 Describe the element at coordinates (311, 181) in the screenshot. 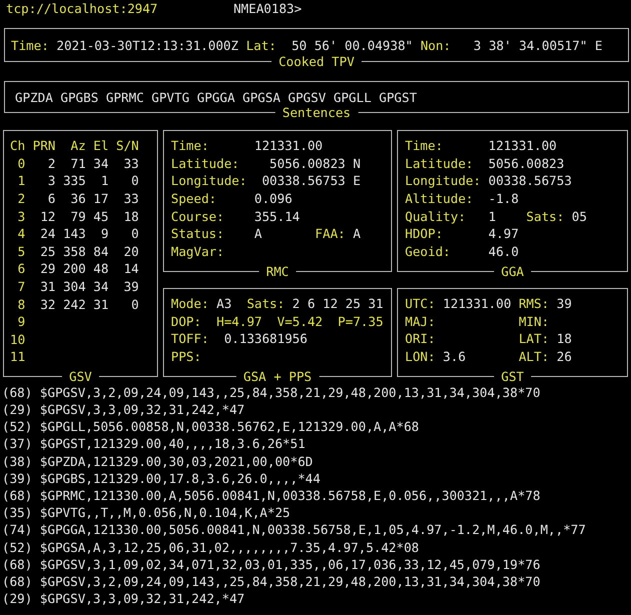

I see `field-value: 00338.56753 E` at that location.